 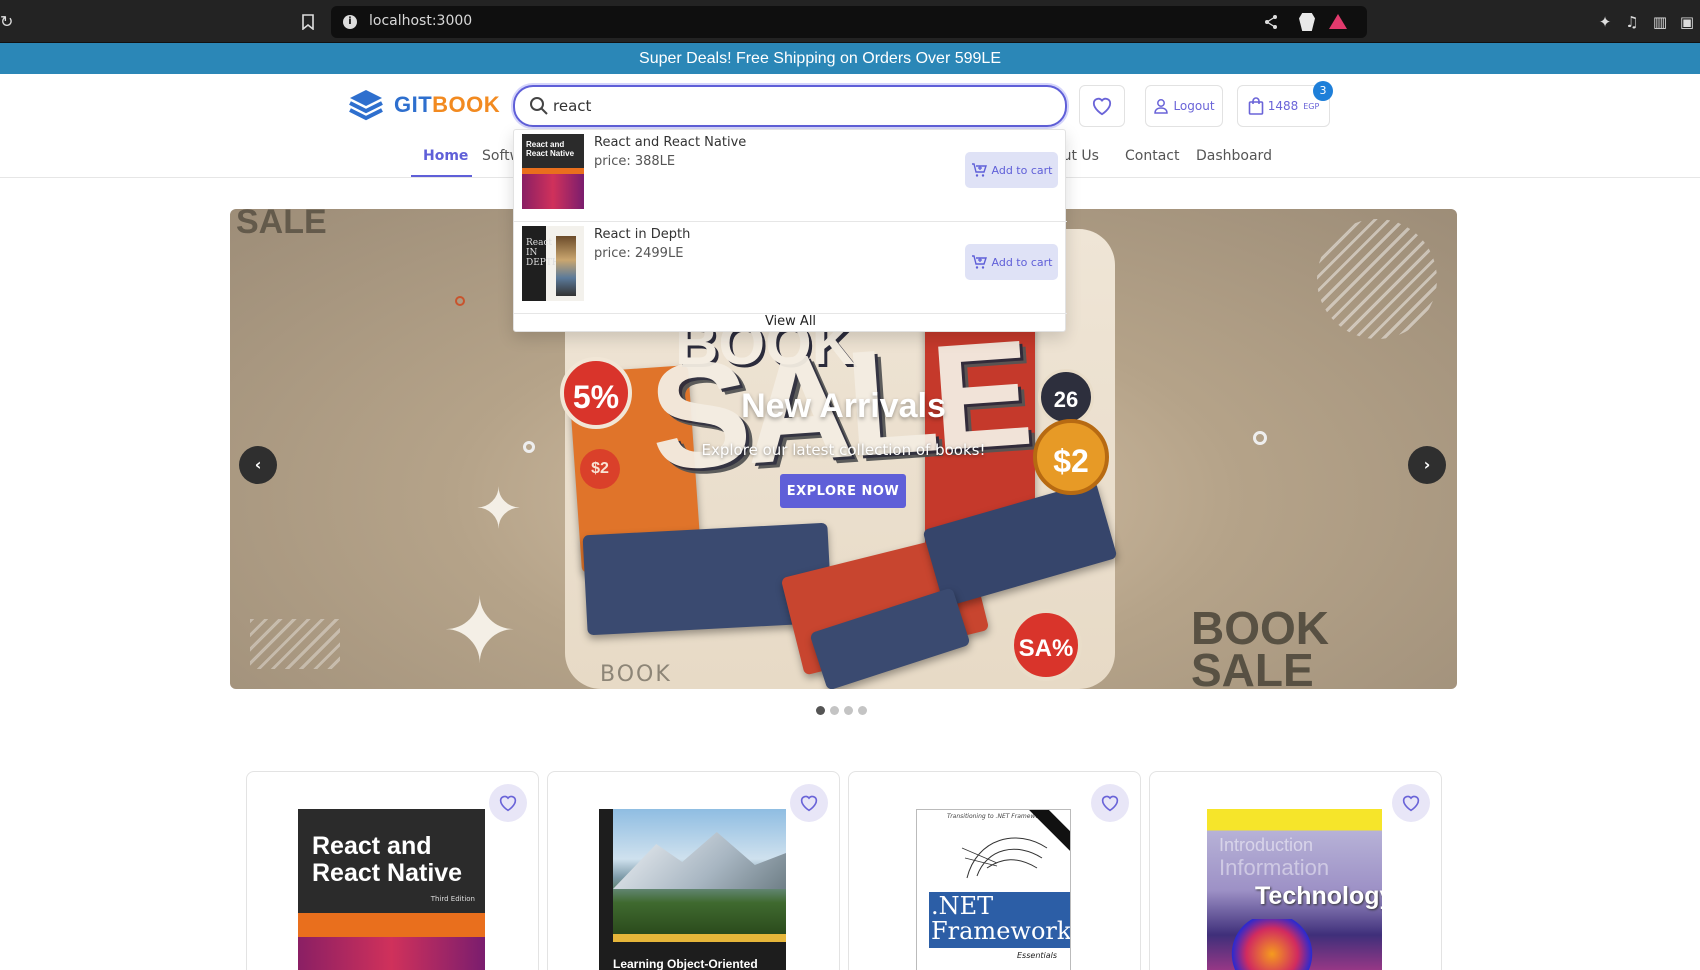 I want to click on logo-icon, so click(x=366, y=105).